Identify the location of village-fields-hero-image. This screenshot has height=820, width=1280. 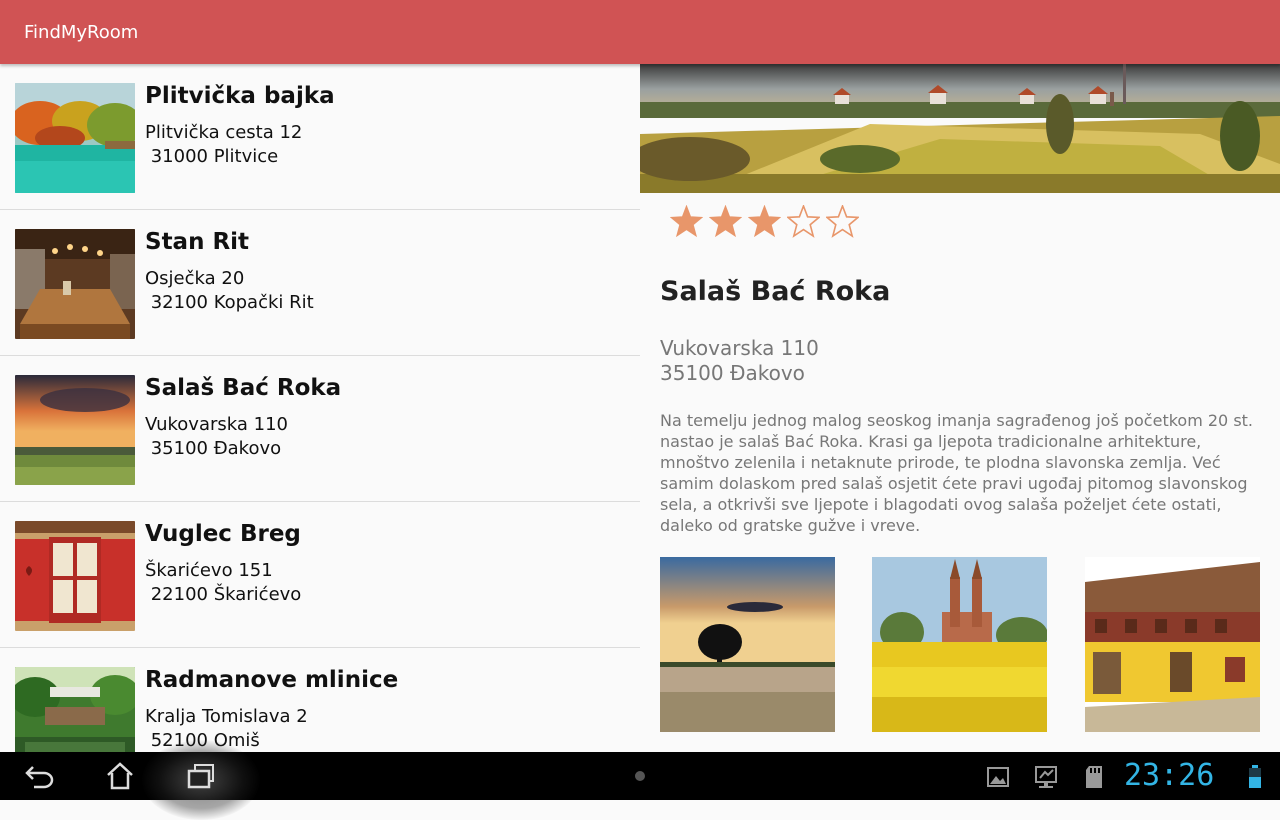
(960, 128).